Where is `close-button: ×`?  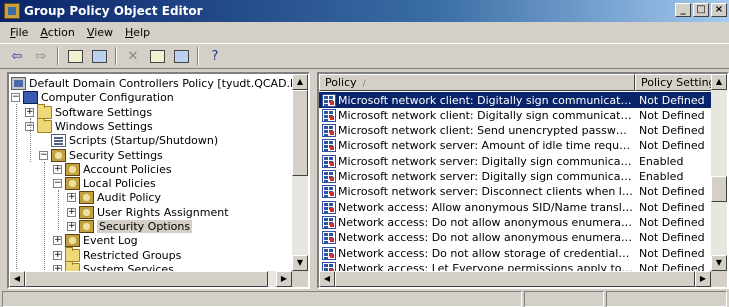 close-button: × is located at coordinates (719, 10).